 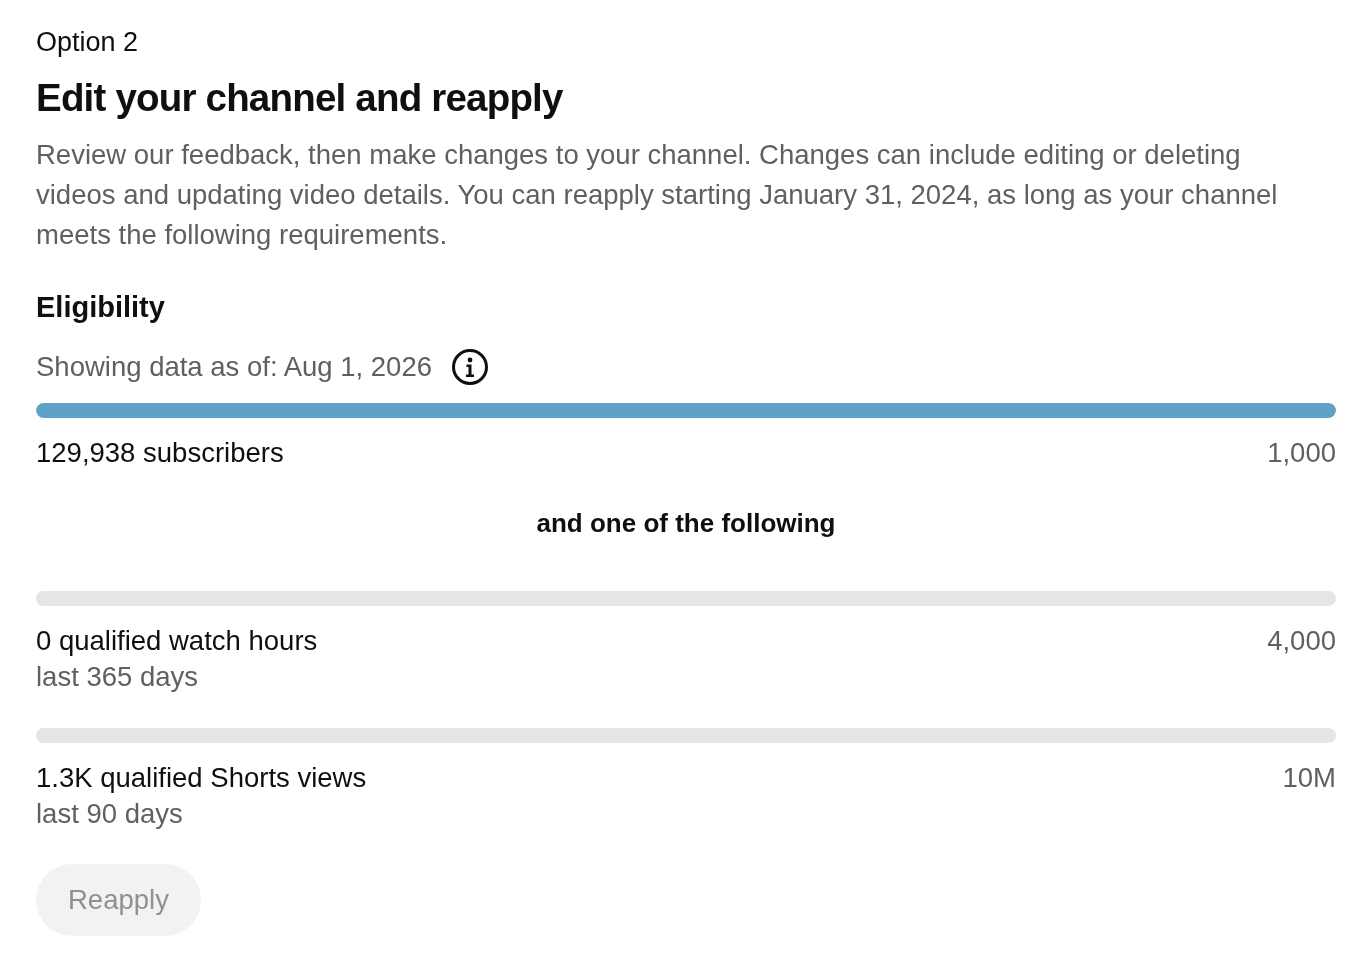 I want to click on separator-text: and one of the following, so click(x=686, y=523).